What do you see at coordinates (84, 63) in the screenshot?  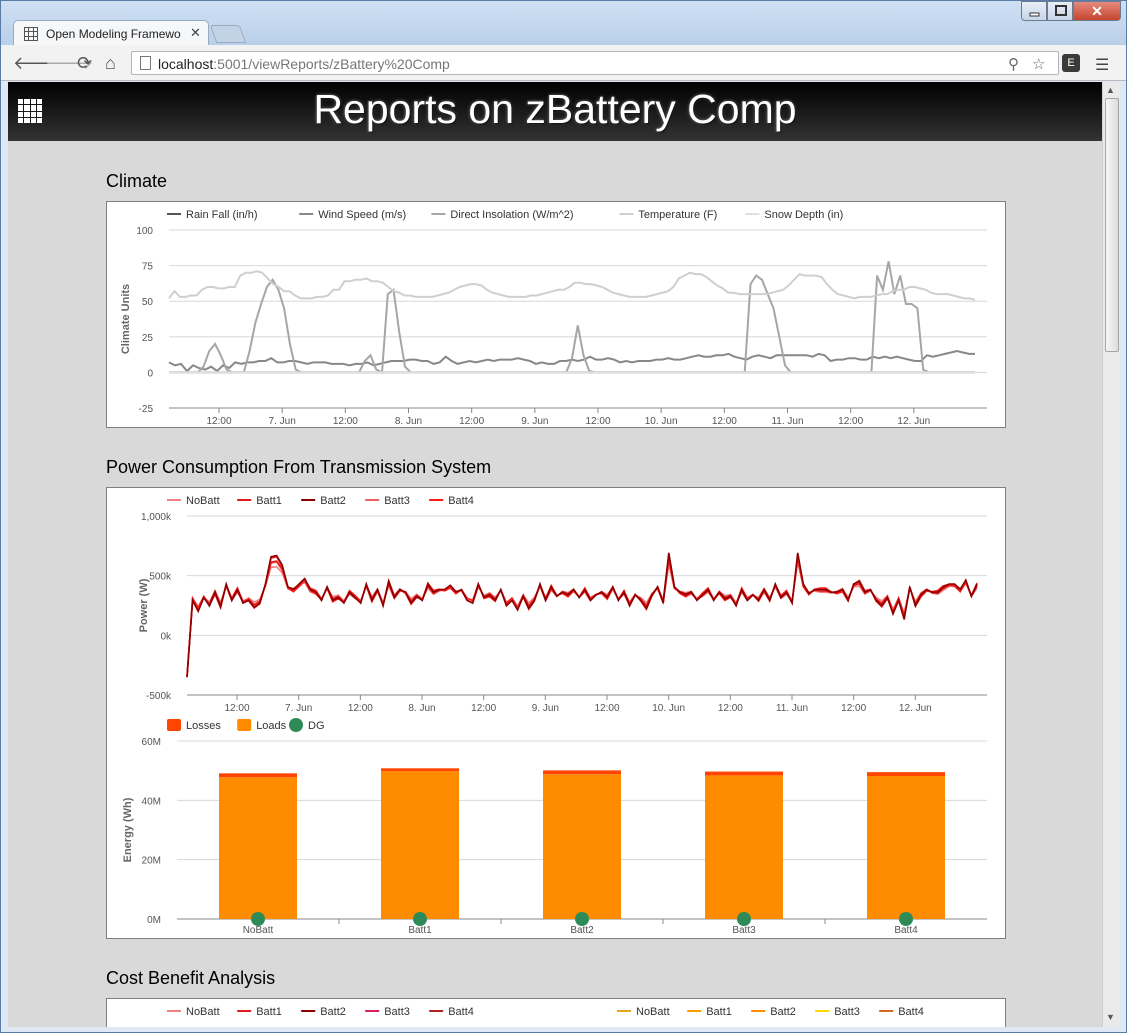 I see `reload-icon: ⟳` at bounding box center [84, 63].